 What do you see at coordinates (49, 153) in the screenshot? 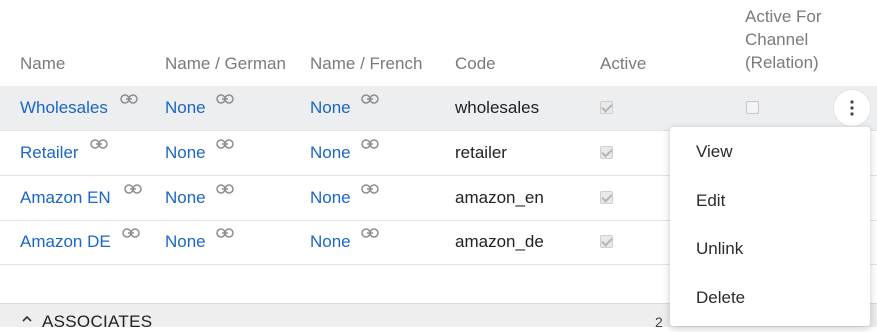
I see `row-name-link: Retailer` at bounding box center [49, 153].